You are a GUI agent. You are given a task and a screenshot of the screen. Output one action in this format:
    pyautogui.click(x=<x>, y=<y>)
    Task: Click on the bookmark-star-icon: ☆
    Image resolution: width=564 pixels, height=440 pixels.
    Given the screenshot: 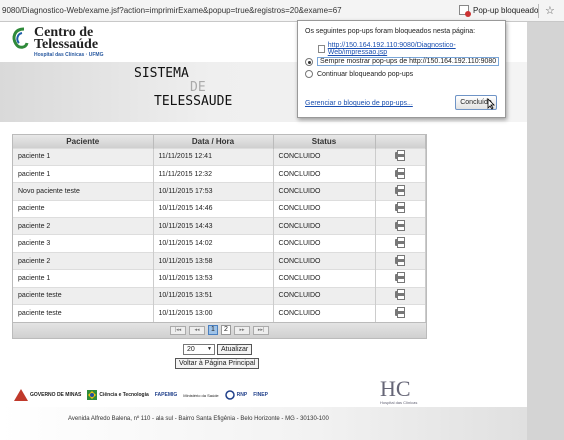 What is the action you would take?
    pyautogui.click(x=550, y=10)
    